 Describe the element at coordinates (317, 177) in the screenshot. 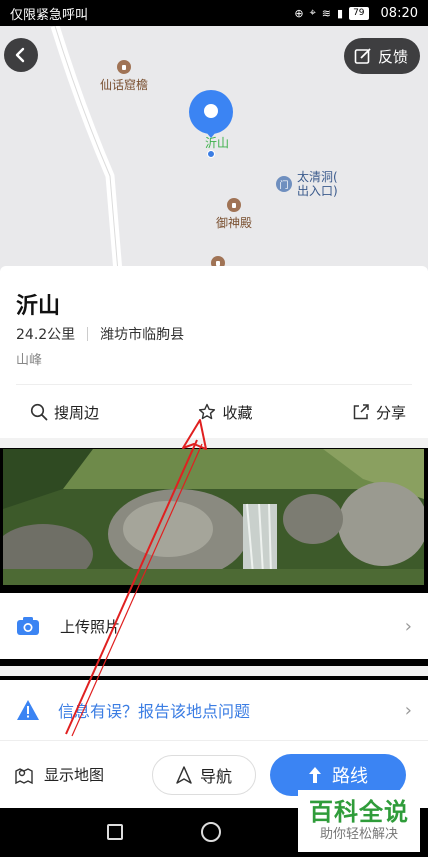

I see `entrance-label-line1: 太清洞(` at that location.